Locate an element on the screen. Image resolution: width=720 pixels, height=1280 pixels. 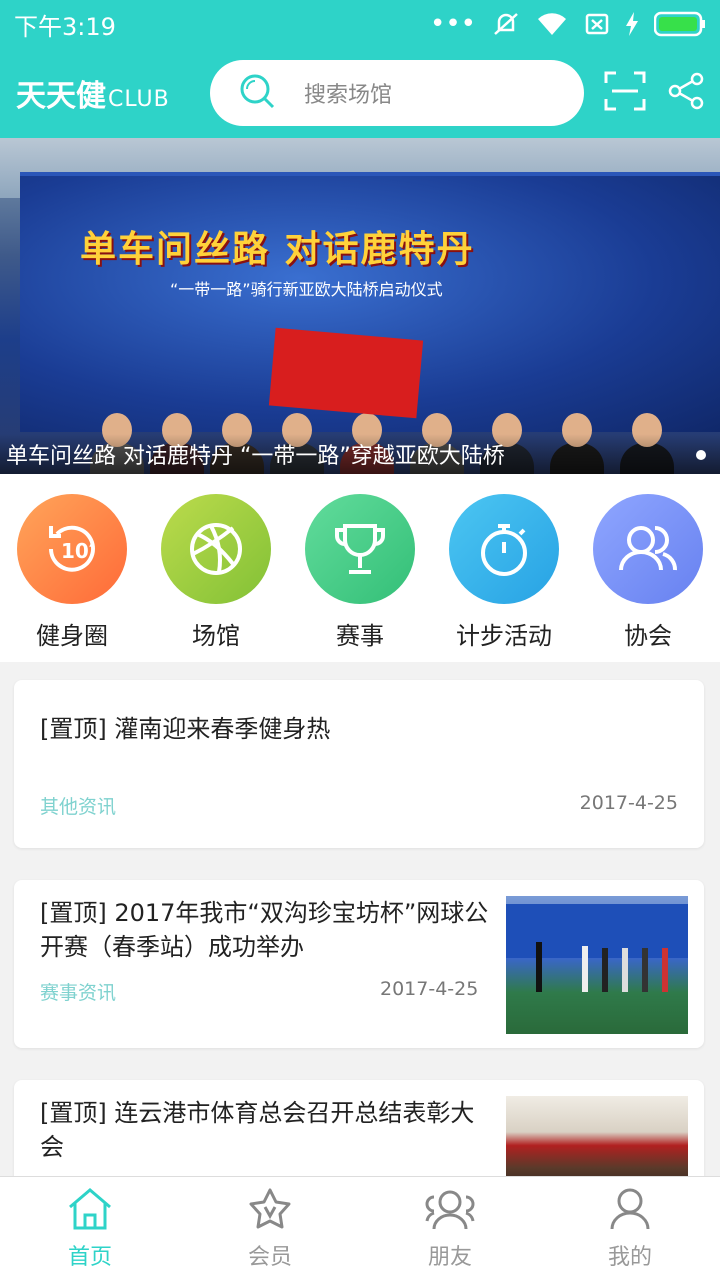
tab-home: 首页 is located at coordinates (90, 1228).